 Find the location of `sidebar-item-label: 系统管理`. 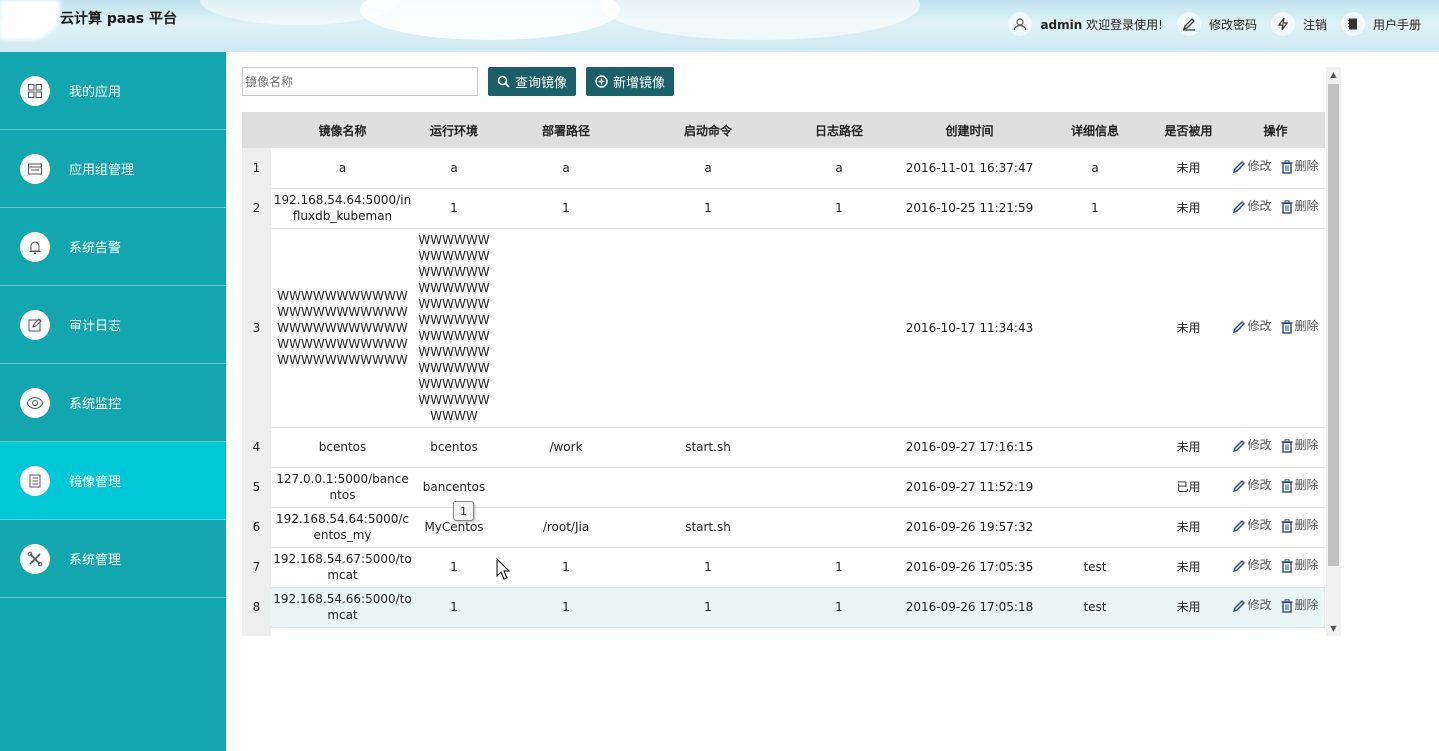

sidebar-item-label: 系统管理 is located at coordinates (95, 560).